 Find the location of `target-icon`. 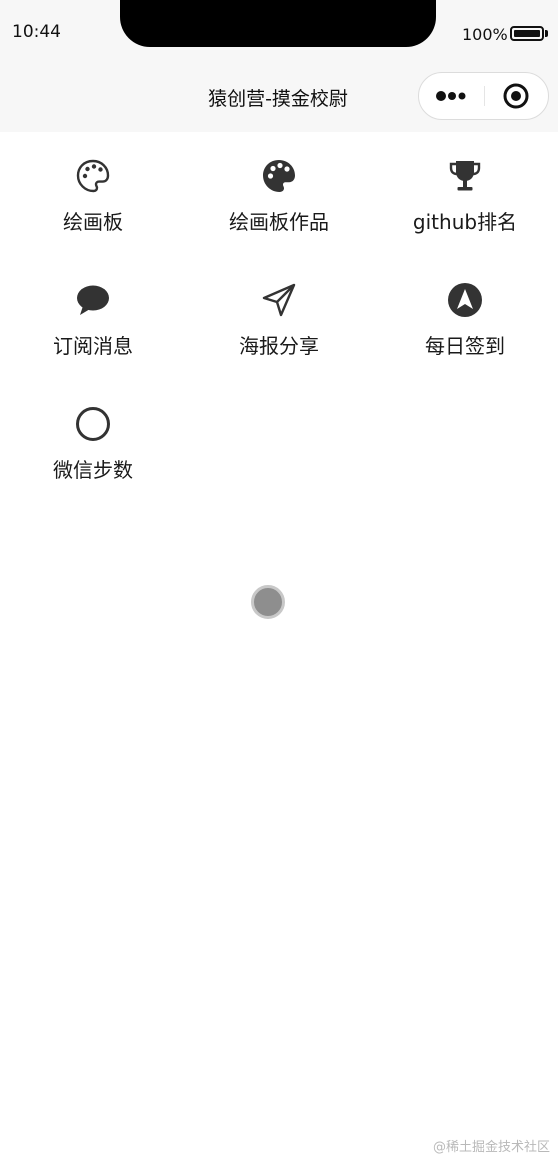

target-icon is located at coordinates (516, 96).